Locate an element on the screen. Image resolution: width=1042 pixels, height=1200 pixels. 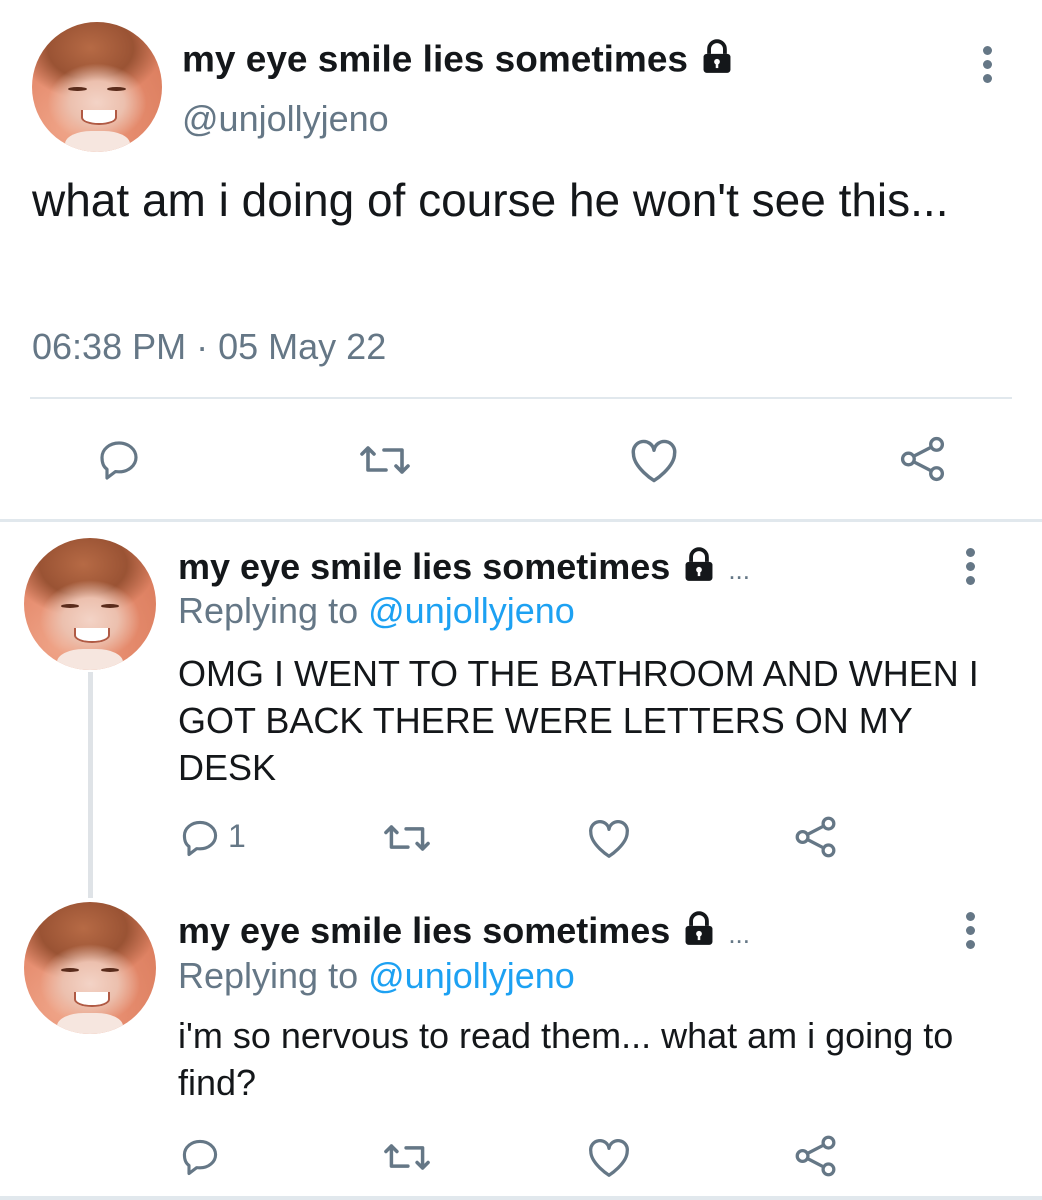
tweet-time: 06:38 PM is located at coordinates (109, 346).